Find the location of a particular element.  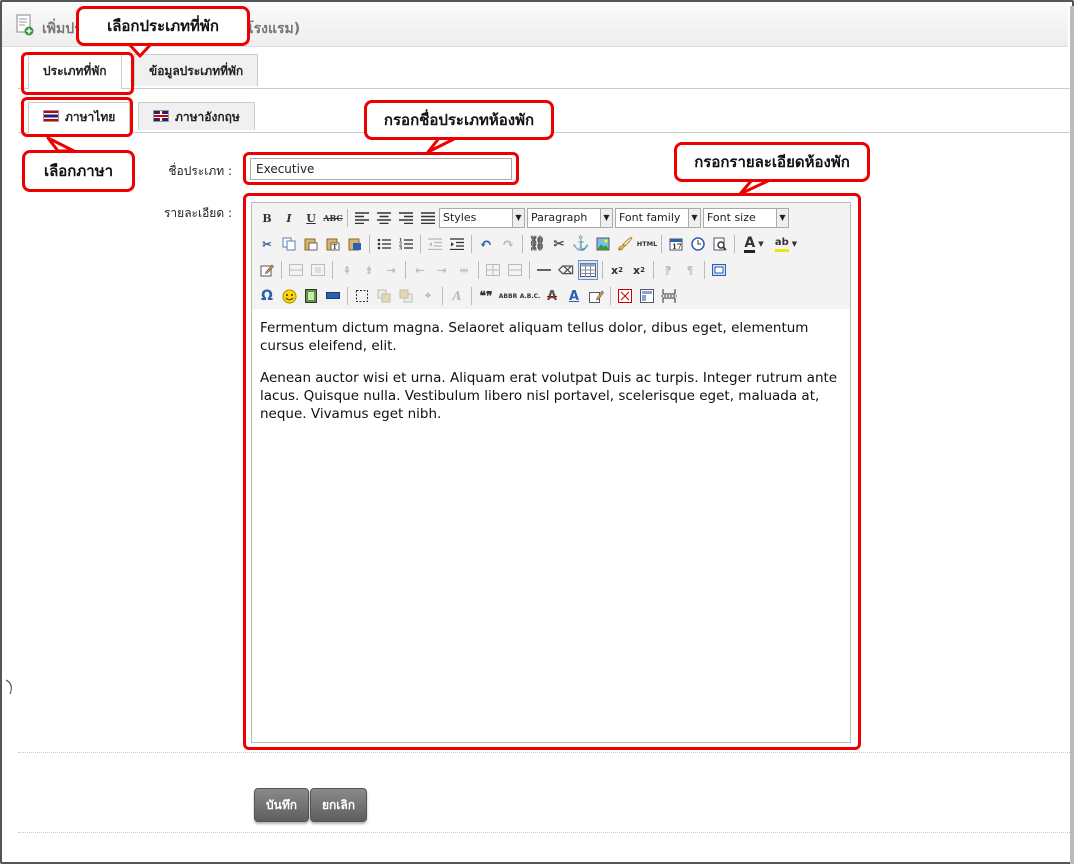

callout-select-type: เลือกประเภทที่พัก is located at coordinates (163, 26).